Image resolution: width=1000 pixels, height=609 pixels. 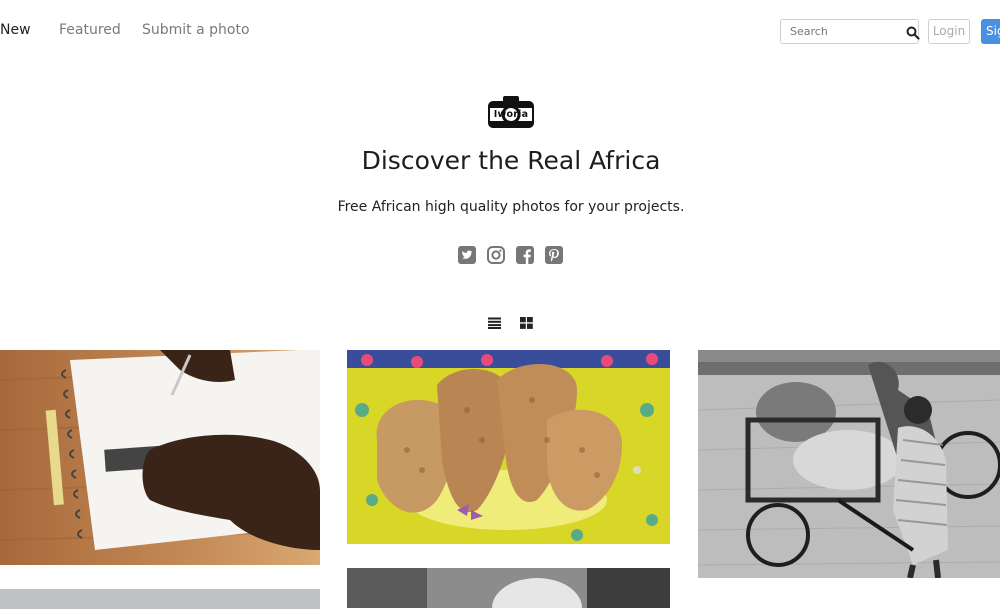 I want to click on search-icon, so click(x=913, y=33).